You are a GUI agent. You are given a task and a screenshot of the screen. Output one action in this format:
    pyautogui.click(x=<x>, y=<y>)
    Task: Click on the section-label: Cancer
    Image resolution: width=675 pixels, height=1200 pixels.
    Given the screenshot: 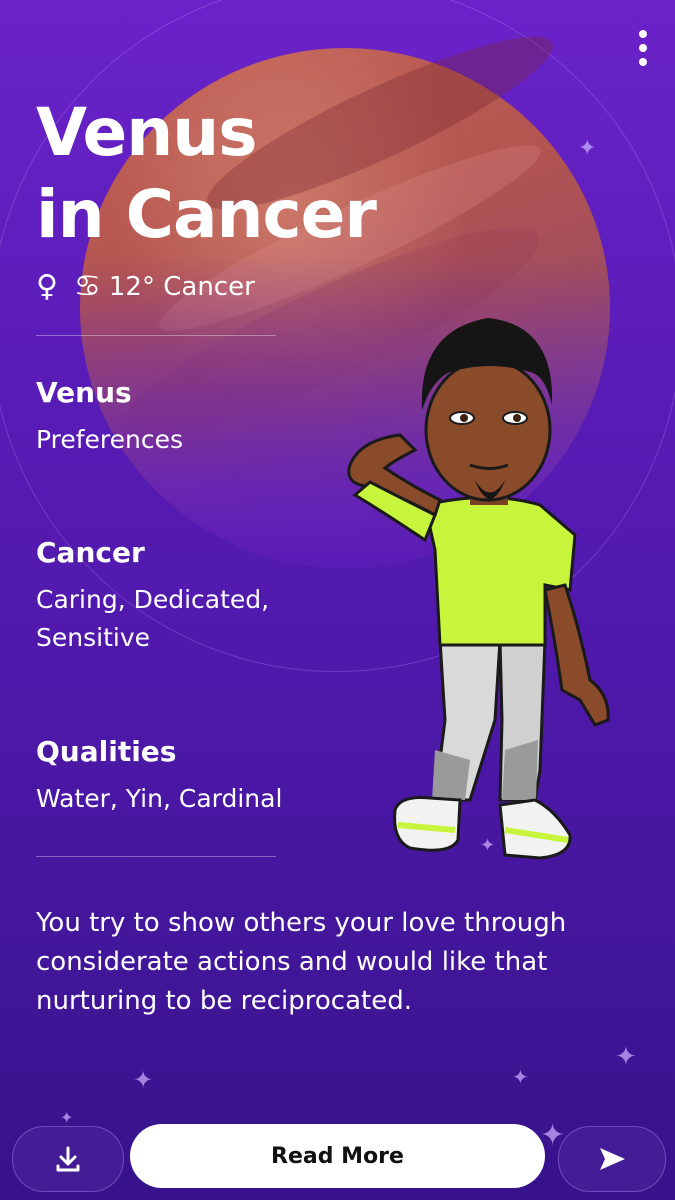 What is the action you would take?
    pyautogui.click(x=90, y=552)
    